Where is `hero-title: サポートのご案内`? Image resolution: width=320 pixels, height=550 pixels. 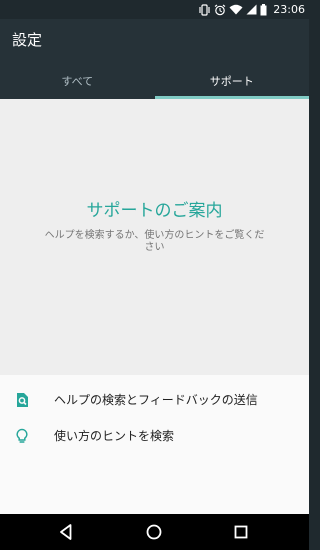 hero-title: サポートのご案内 is located at coordinates (154, 211).